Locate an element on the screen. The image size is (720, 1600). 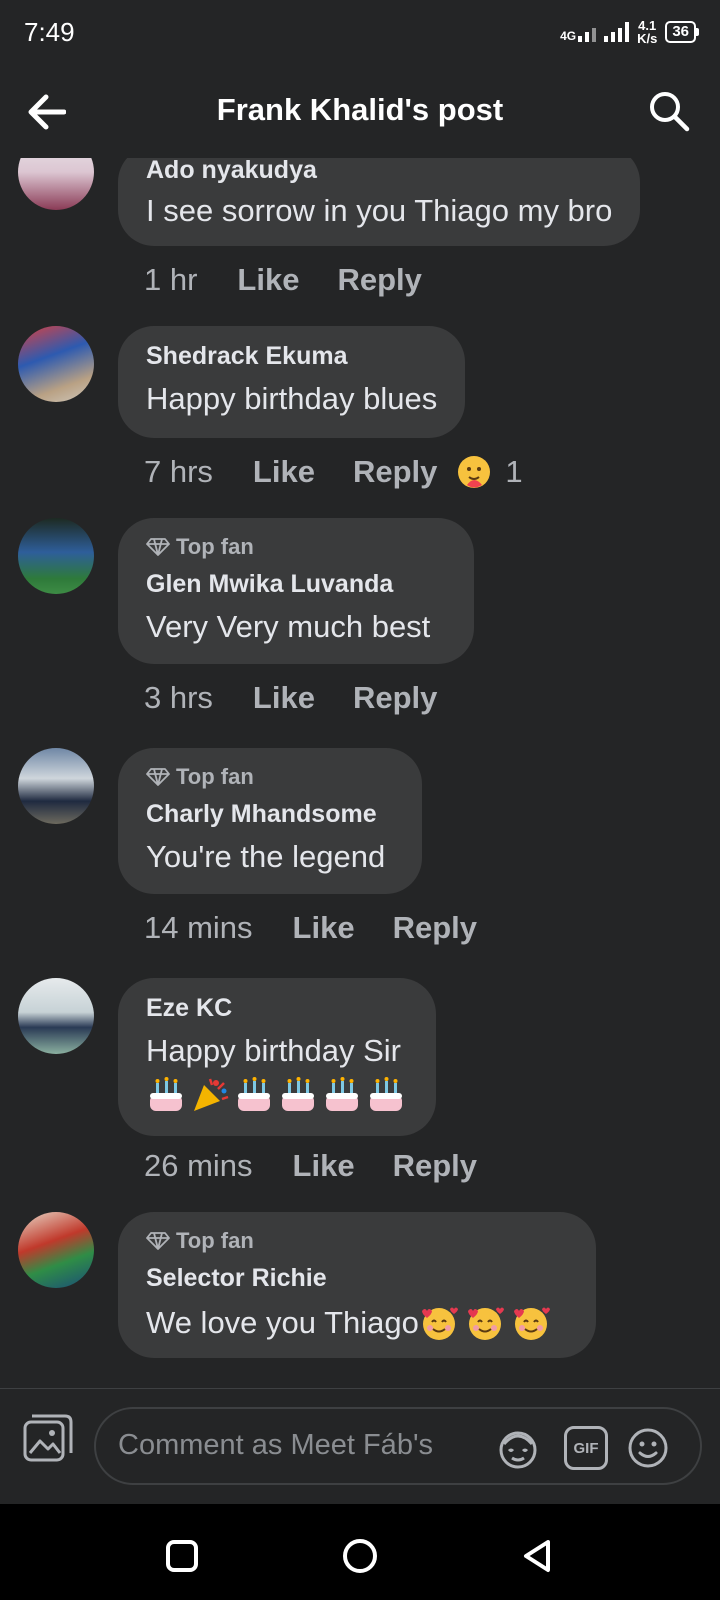
network-type-icon: 4G is located at coordinates (578, 32).